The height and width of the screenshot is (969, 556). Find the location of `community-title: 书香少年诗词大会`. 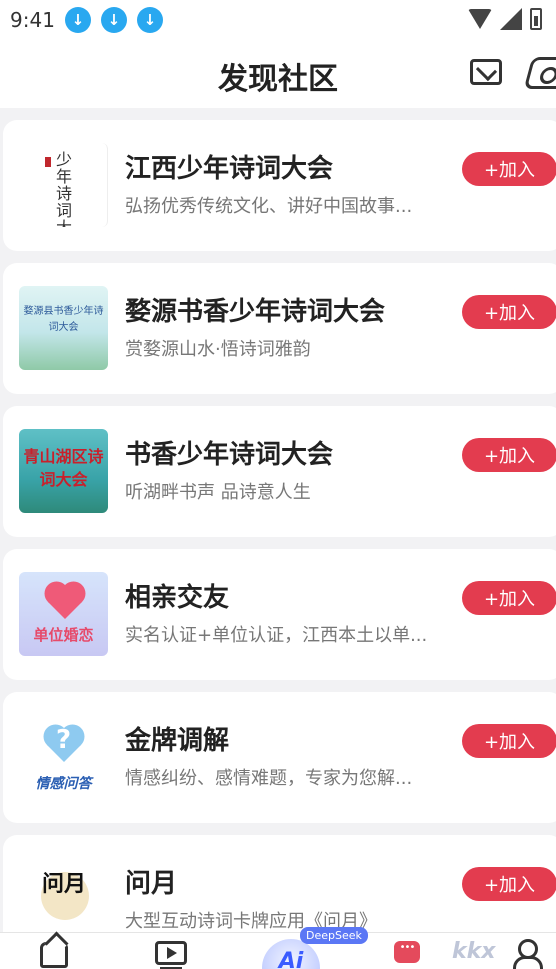

community-title: 书香少年诗词大会 is located at coordinates (229, 455).